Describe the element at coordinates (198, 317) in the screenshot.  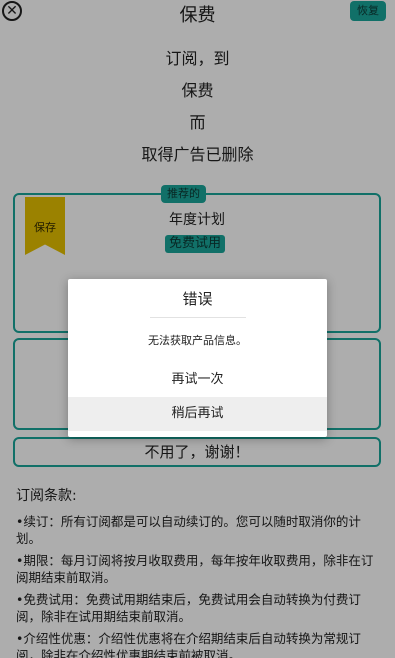
I see `dialog-divider` at that location.